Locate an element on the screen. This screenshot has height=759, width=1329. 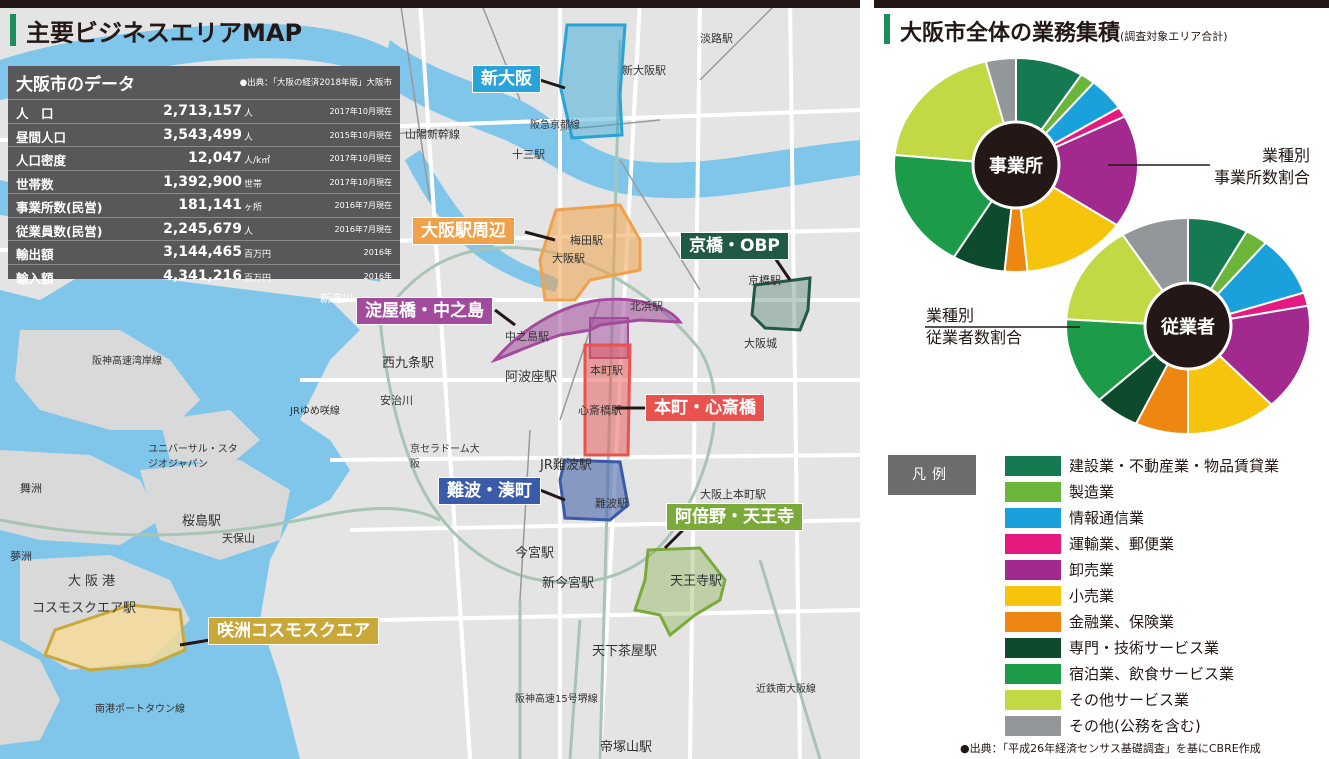
legend-label: 金融業、保険業 is located at coordinates (1122, 622).